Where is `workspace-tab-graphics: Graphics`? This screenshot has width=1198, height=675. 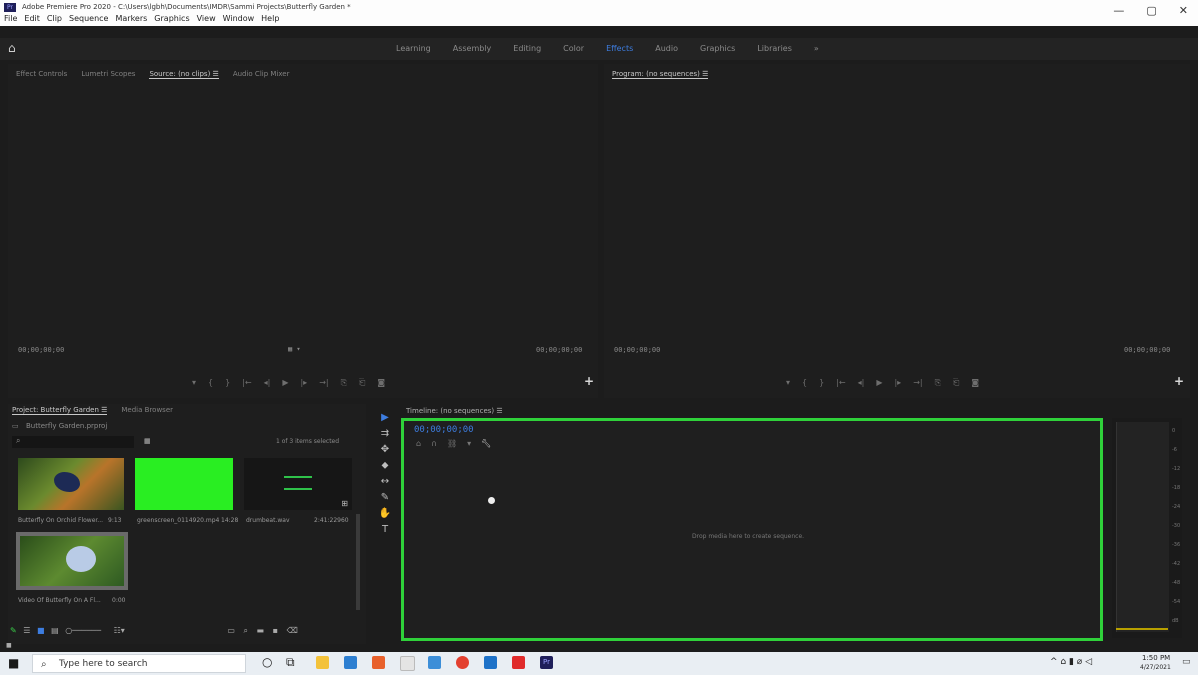 workspace-tab-graphics: Graphics is located at coordinates (717, 48).